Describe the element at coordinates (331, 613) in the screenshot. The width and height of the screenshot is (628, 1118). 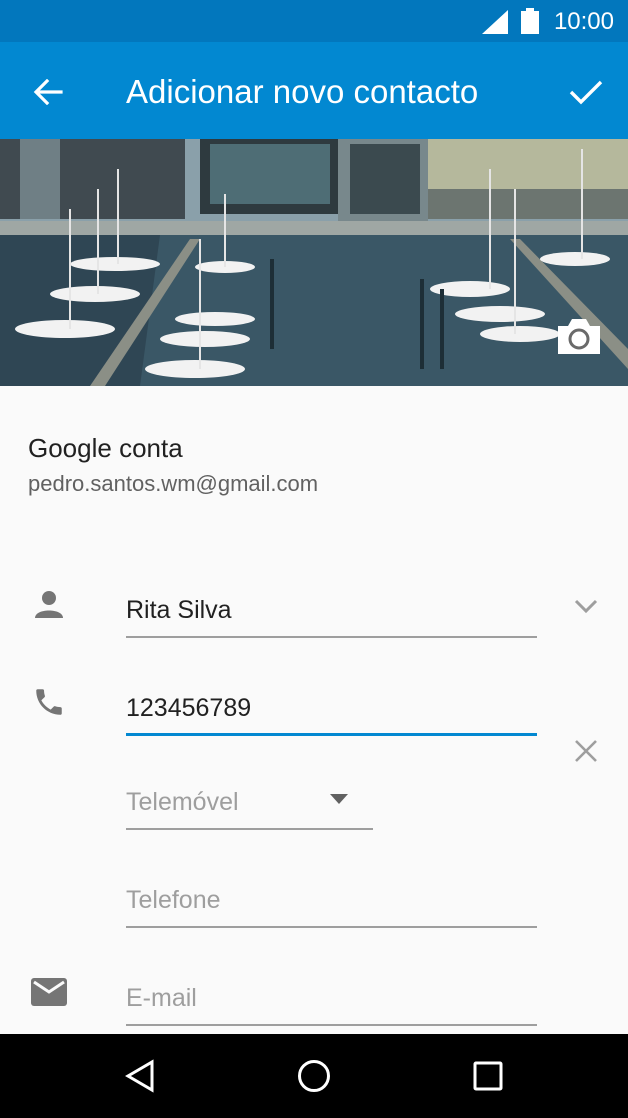
I see `name-field: Rita Silva` at that location.